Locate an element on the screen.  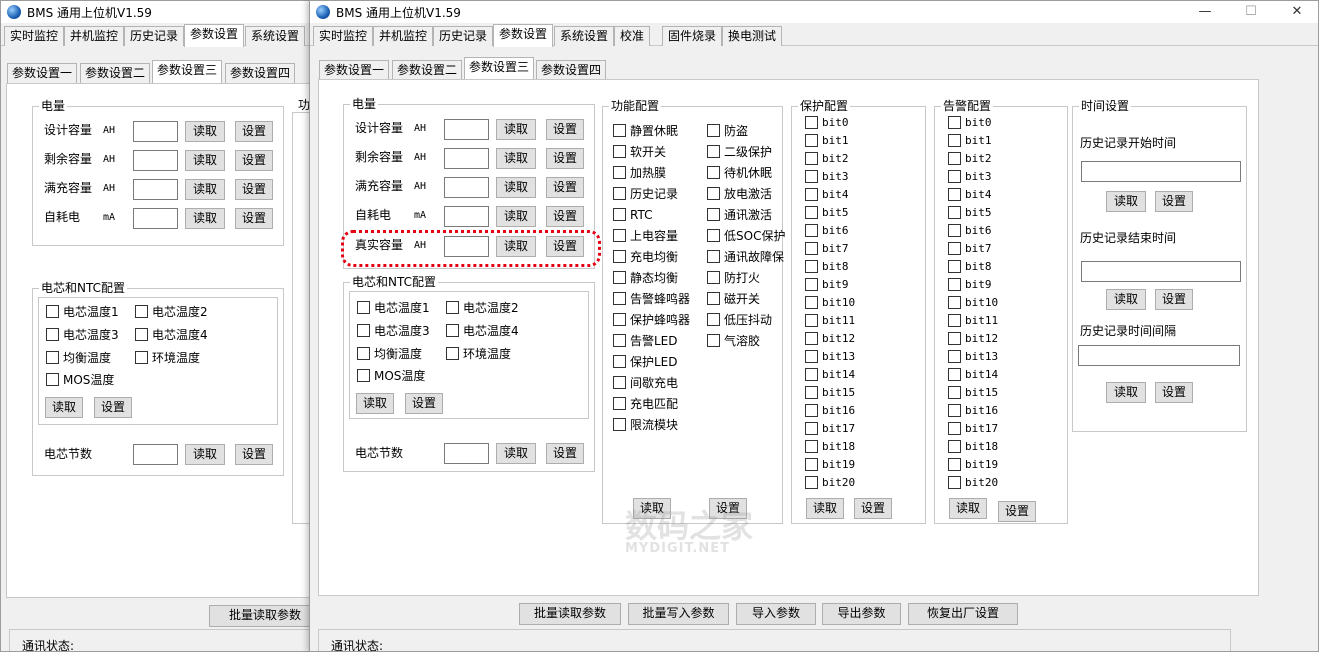
alarm-checkbox-bit11: bit11 is located at coordinates (973, 321).